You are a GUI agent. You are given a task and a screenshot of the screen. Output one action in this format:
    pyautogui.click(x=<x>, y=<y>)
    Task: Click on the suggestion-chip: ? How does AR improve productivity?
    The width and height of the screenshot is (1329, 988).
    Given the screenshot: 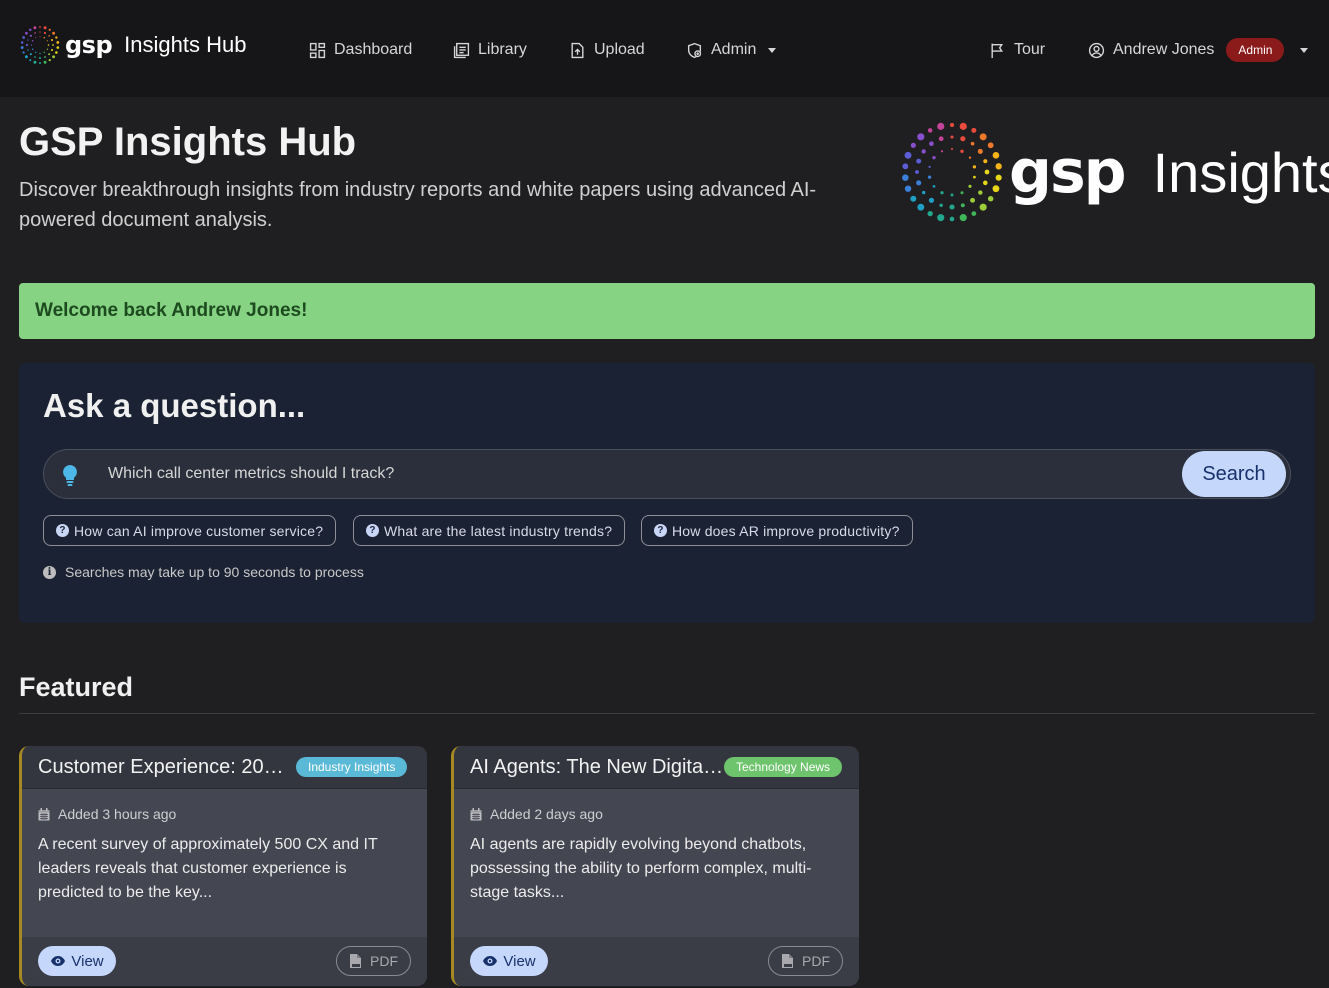 What is the action you would take?
    pyautogui.click(x=777, y=530)
    